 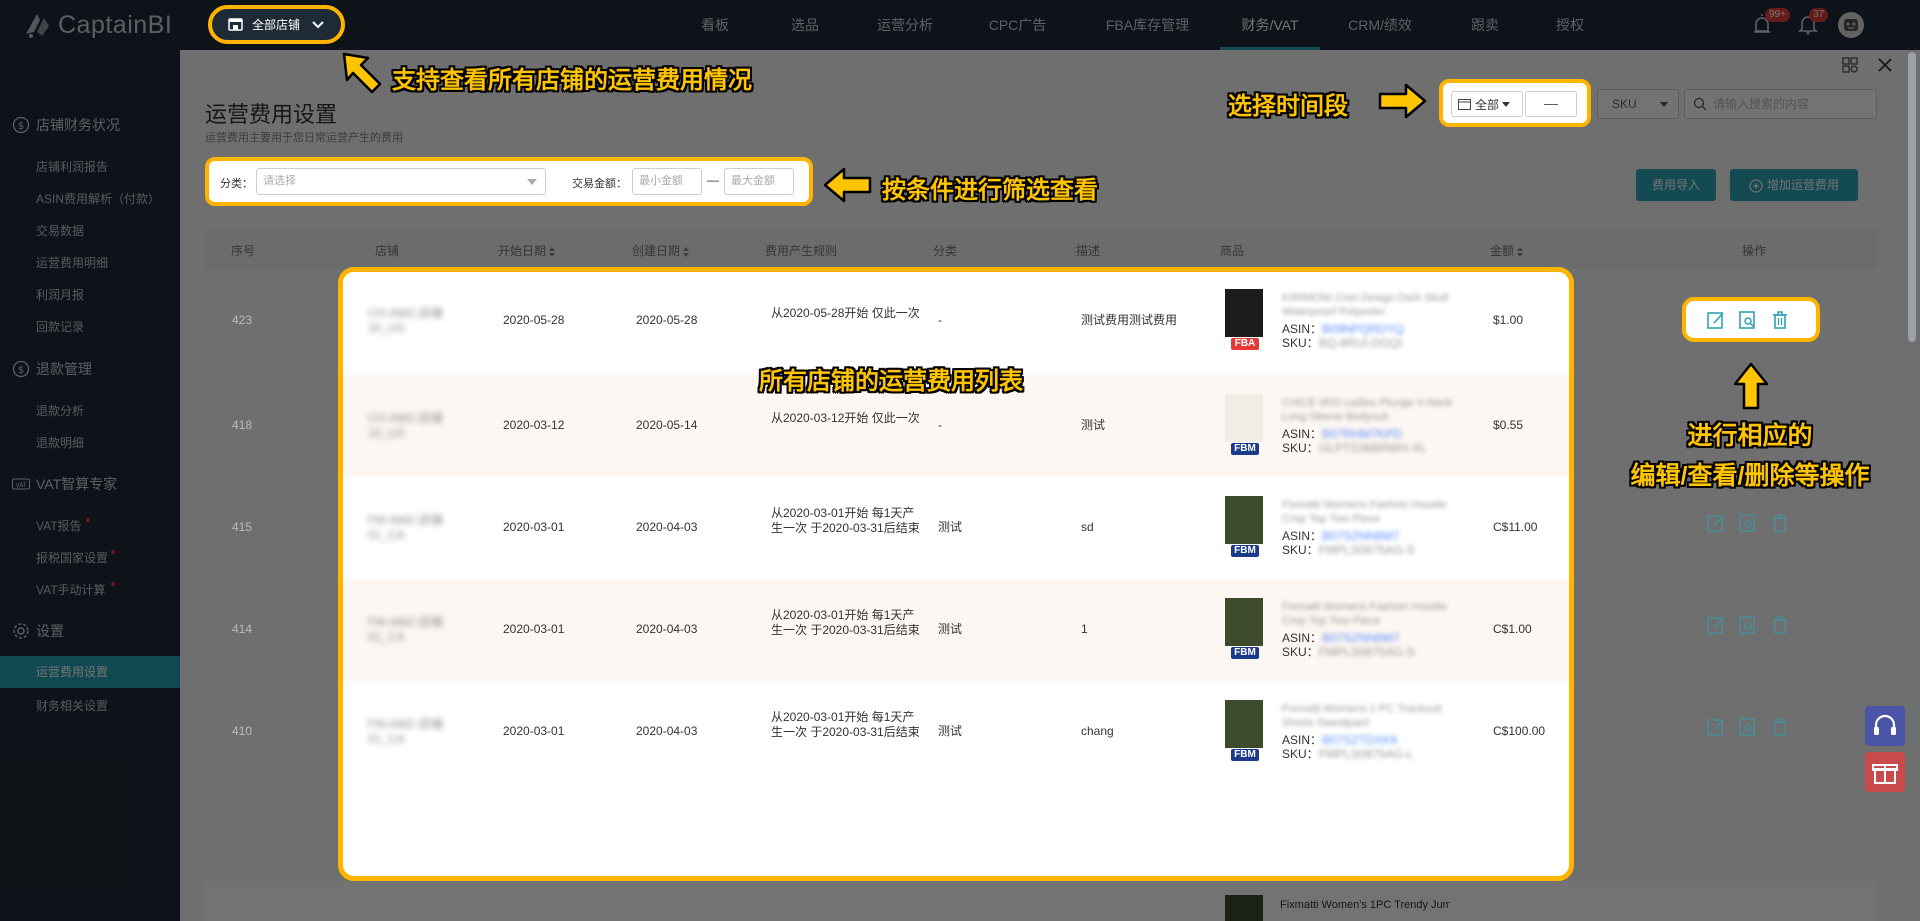 I want to click on category-placeholder: 请选择, so click(x=279, y=181).